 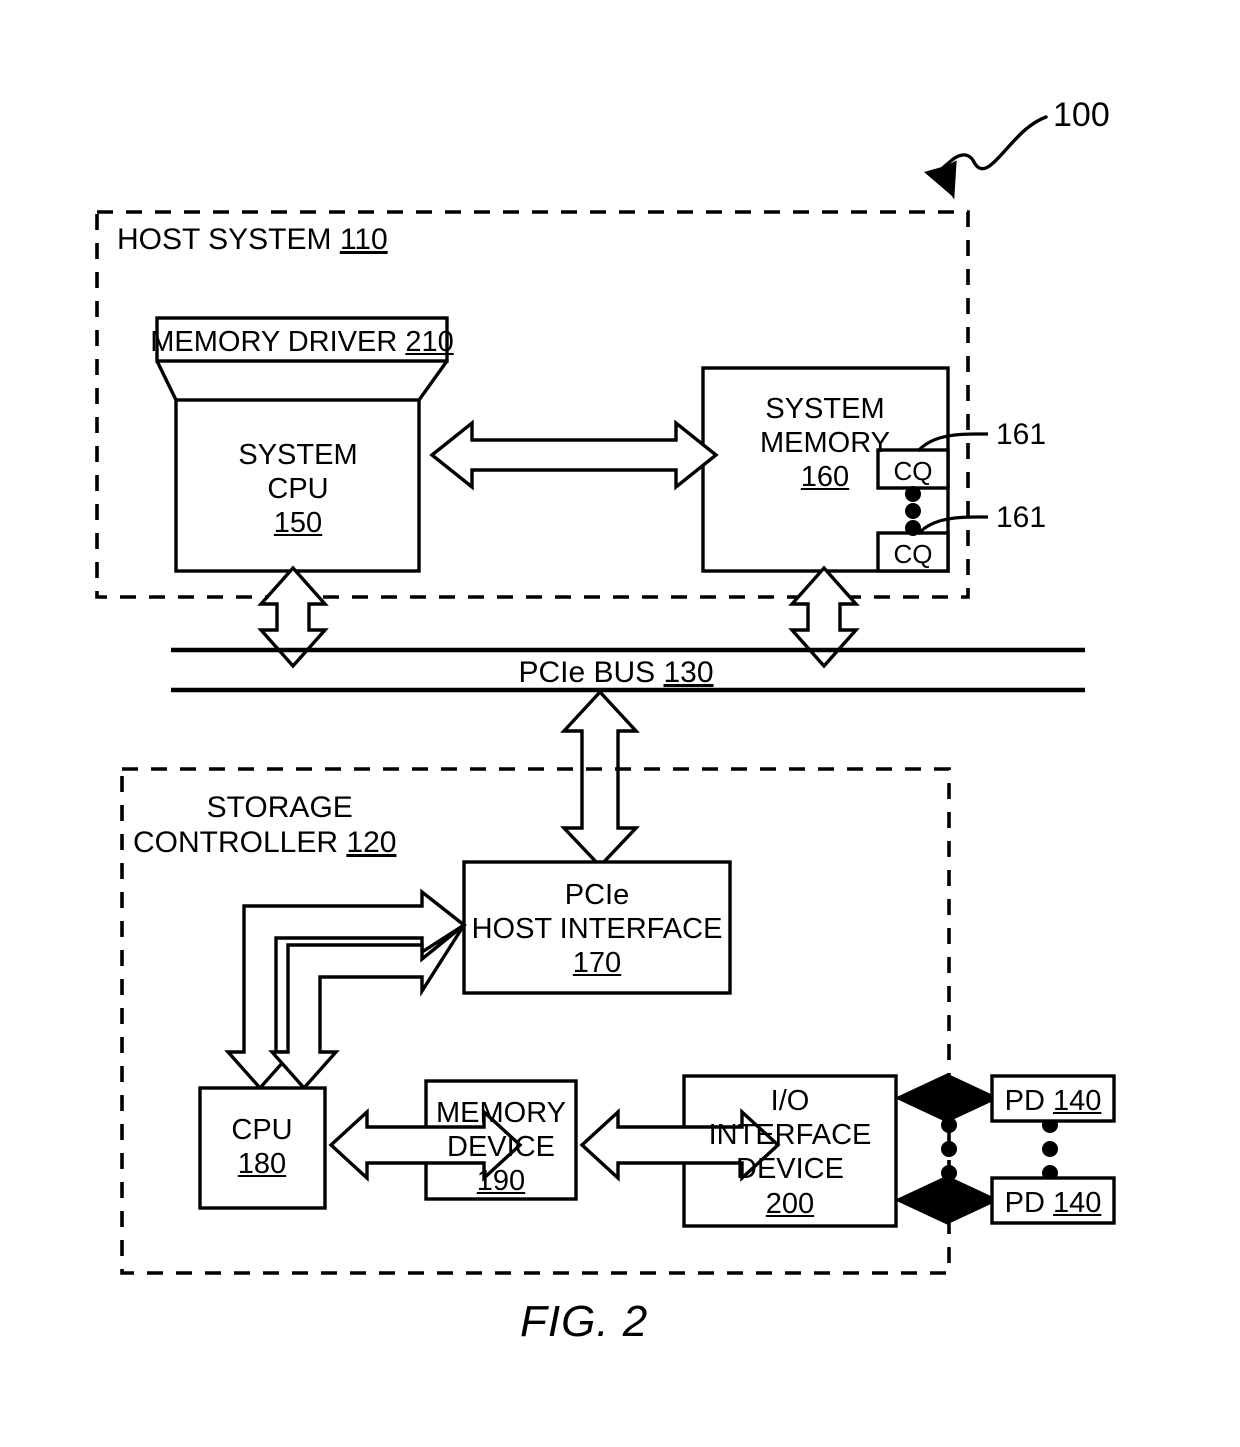 I want to click on completion-queue-ref-1: 161, so click(x=1021, y=434).